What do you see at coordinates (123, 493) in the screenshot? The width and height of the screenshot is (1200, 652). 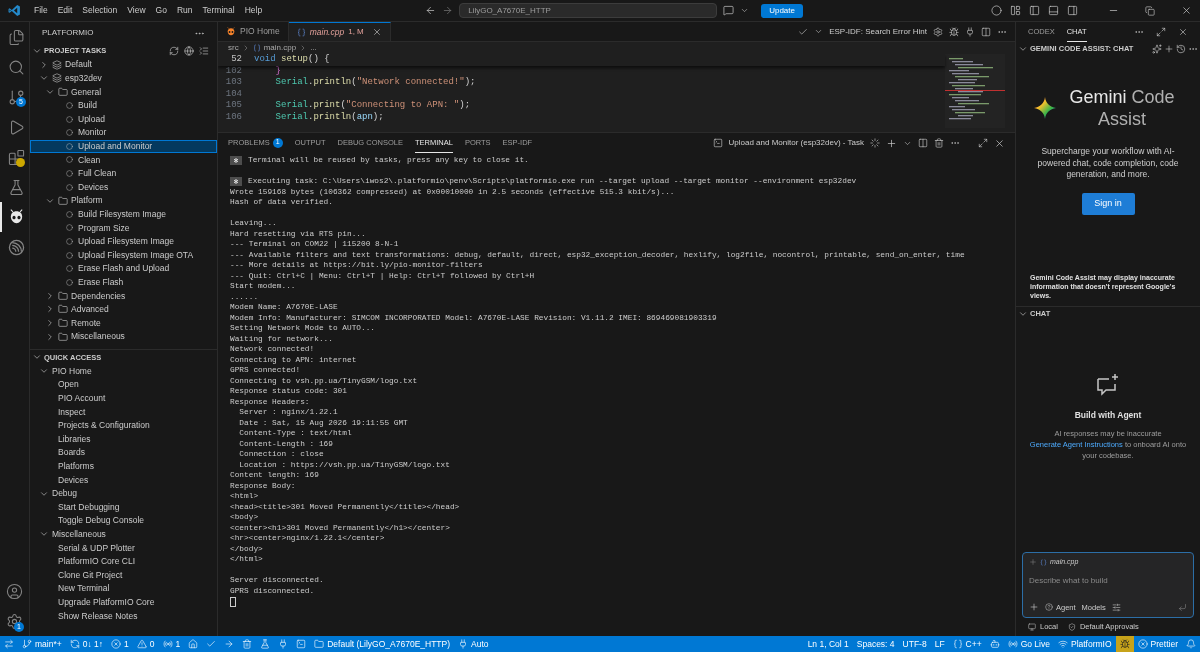 I see `tree-item: Debug` at bounding box center [123, 493].